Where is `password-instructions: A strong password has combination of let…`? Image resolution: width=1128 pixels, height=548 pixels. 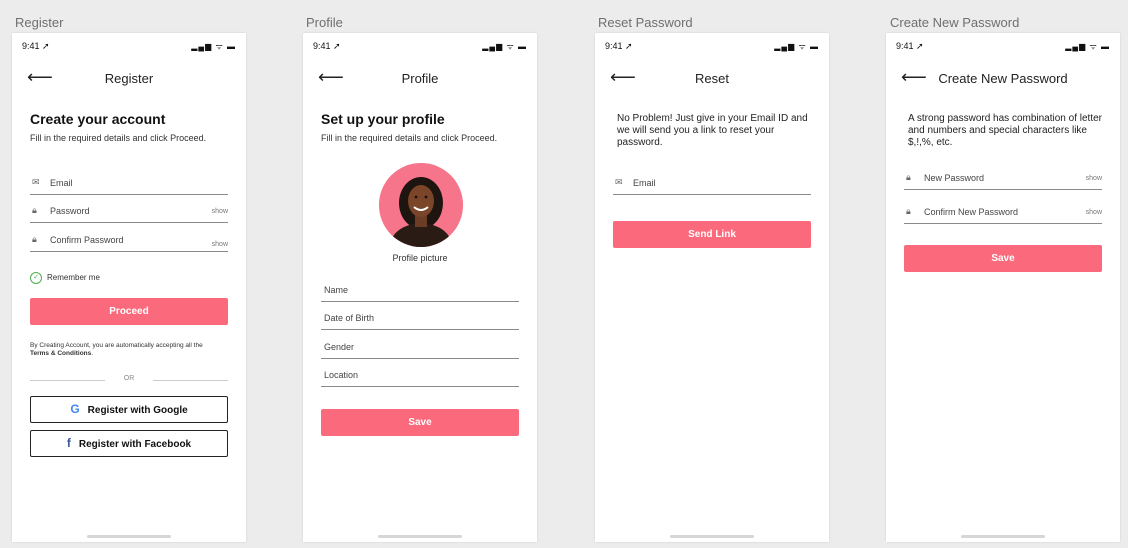 password-instructions: A strong password has combination of let… is located at coordinates (1005, 130).